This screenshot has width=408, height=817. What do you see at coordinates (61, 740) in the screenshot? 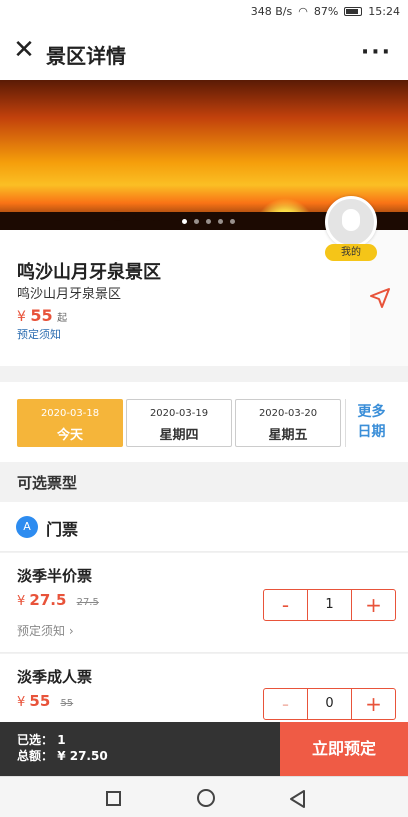
I see `selected-value: 1` at bounding box center [61, 740].